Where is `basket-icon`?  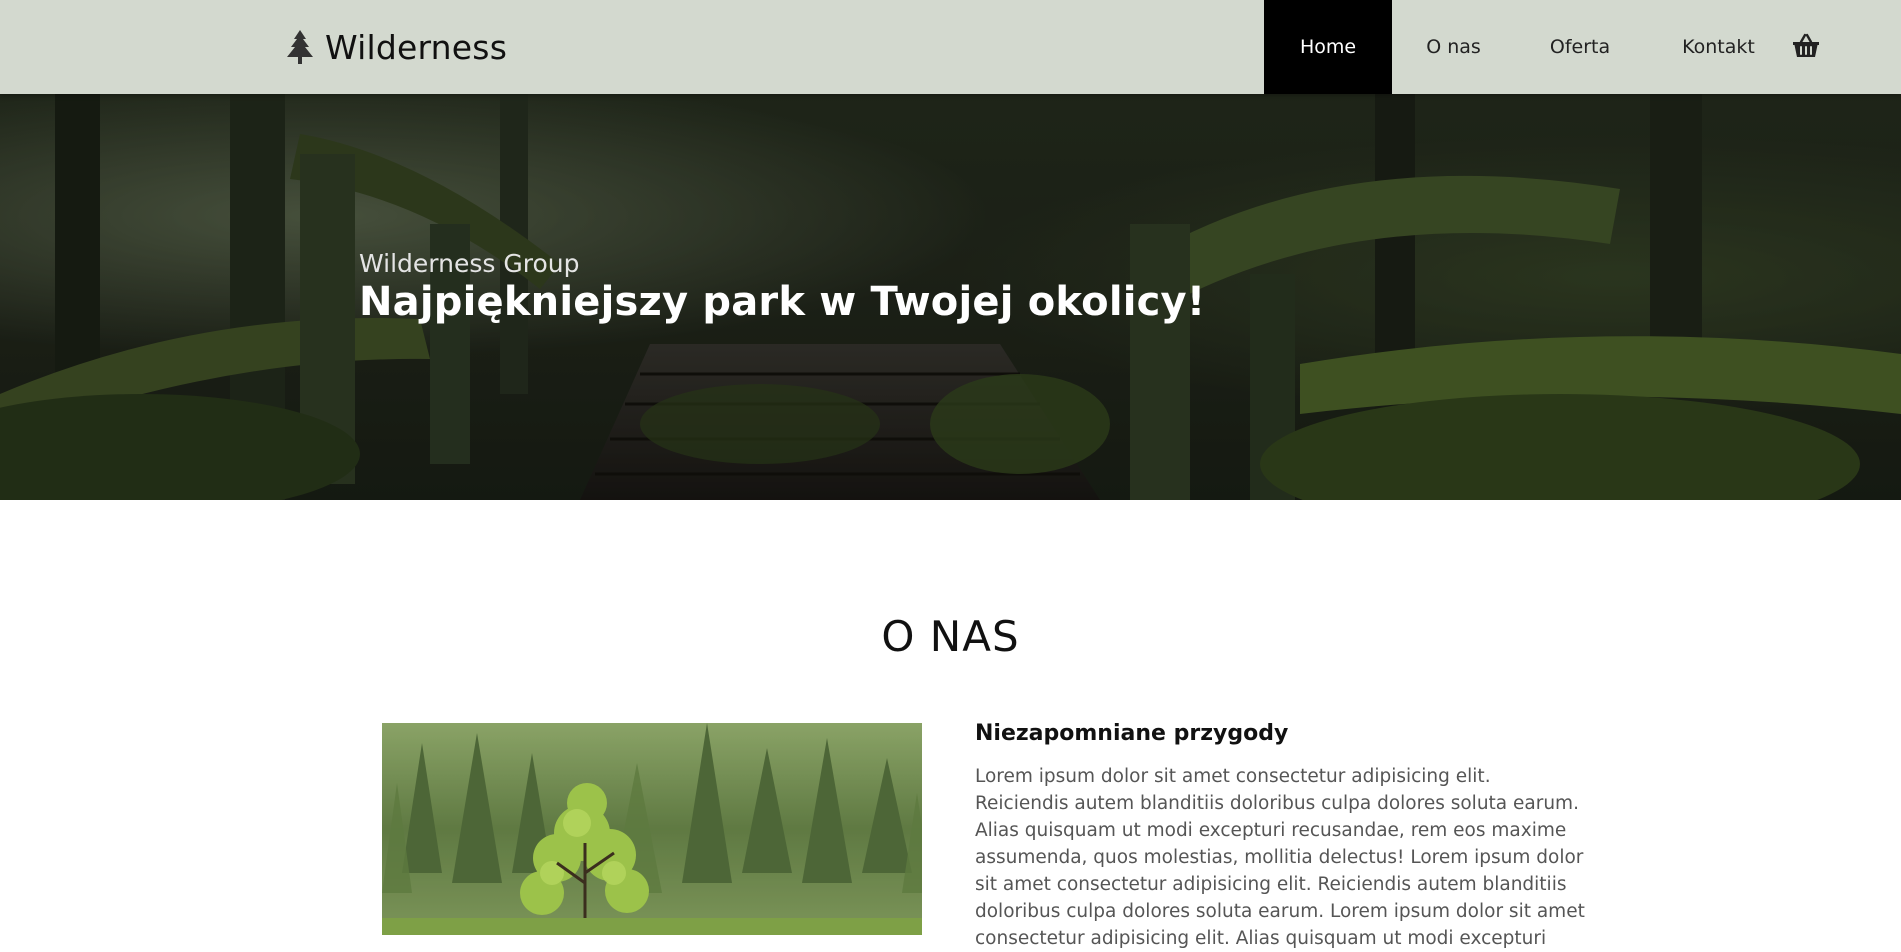 basket-icon is located at coordinates (1806, 46).